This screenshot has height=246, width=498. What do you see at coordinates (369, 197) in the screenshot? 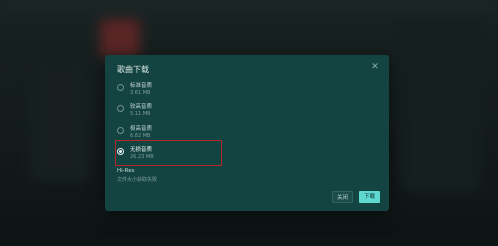
I see `download-button: 下载` at bounding box center [369, 197].